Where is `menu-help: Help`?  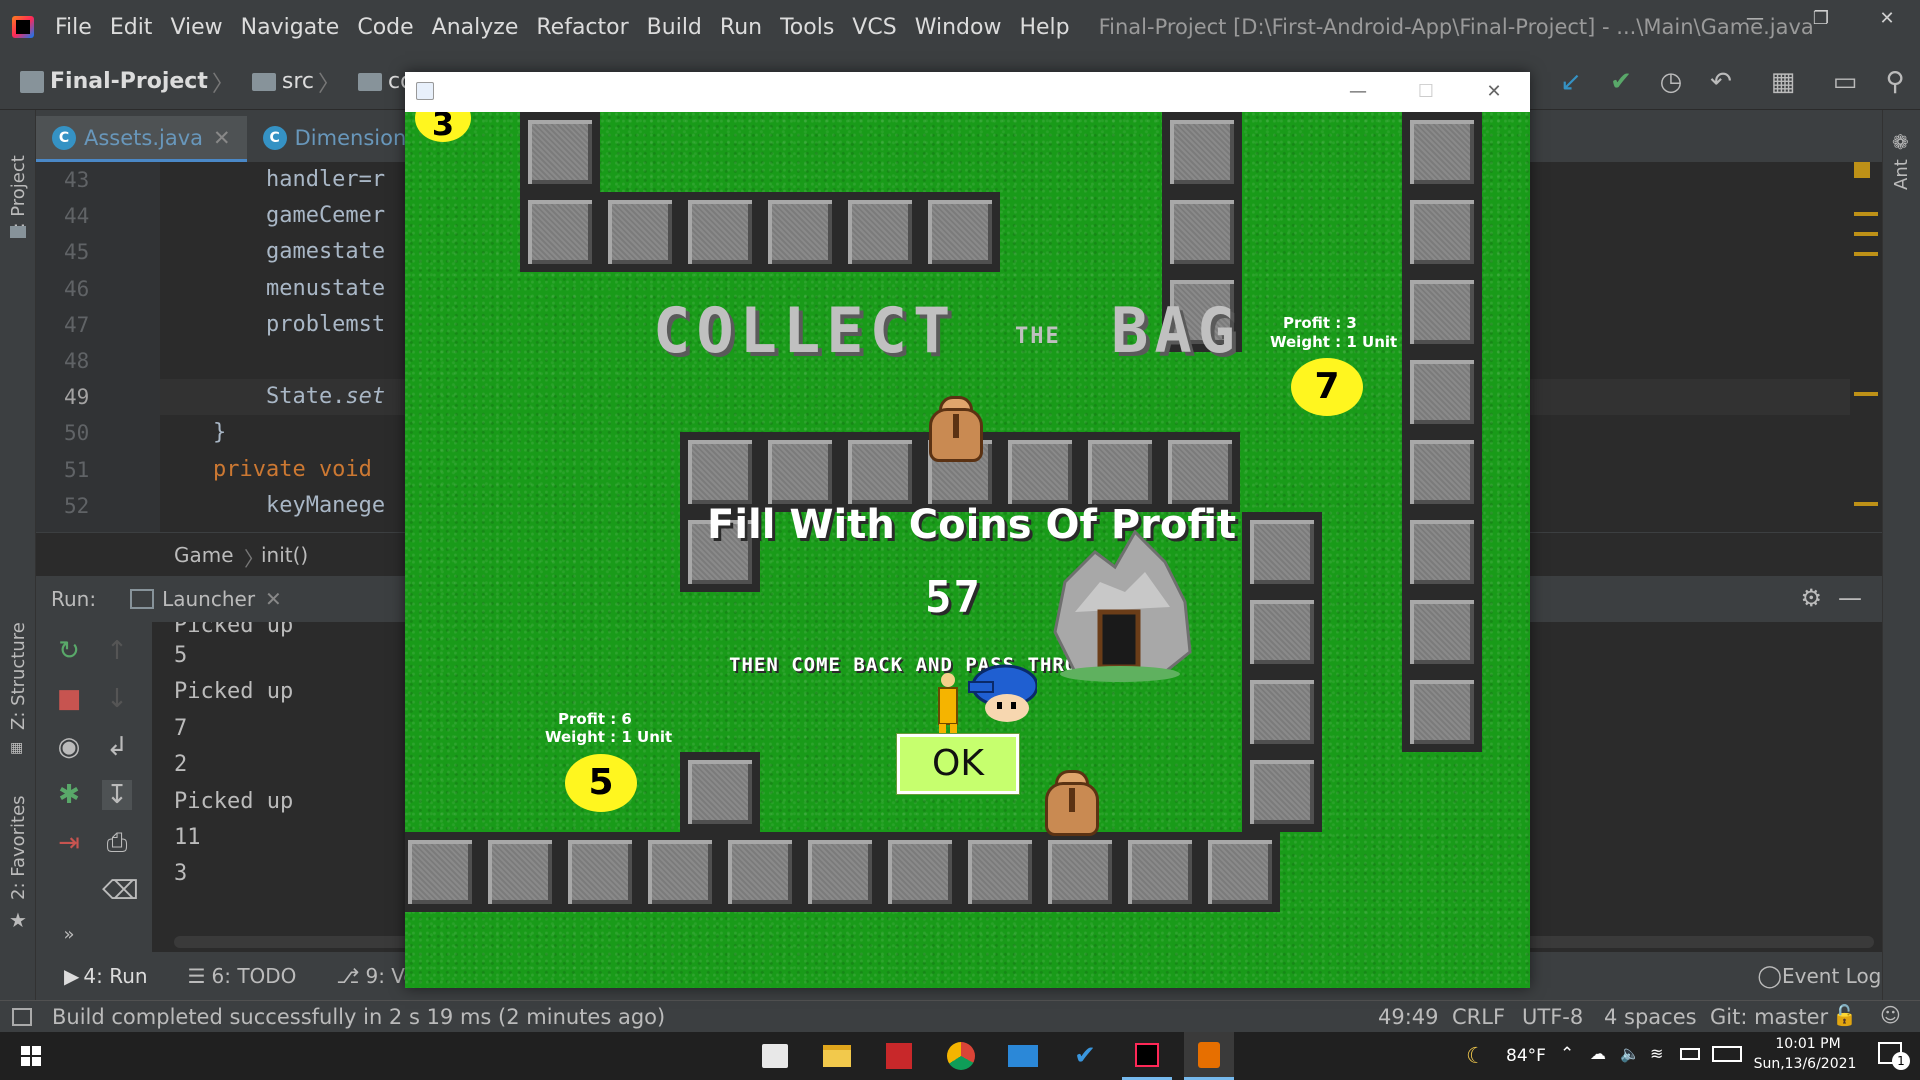
menu-help: Help is located at coordinates (1044, 27).